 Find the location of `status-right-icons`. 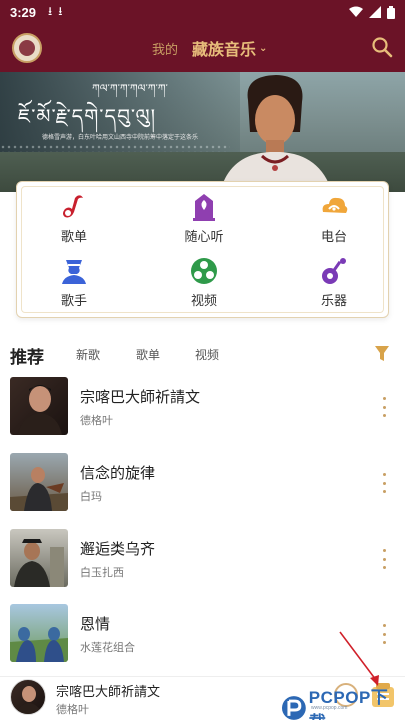

status-right-icons is located at coordinates (372, 12).